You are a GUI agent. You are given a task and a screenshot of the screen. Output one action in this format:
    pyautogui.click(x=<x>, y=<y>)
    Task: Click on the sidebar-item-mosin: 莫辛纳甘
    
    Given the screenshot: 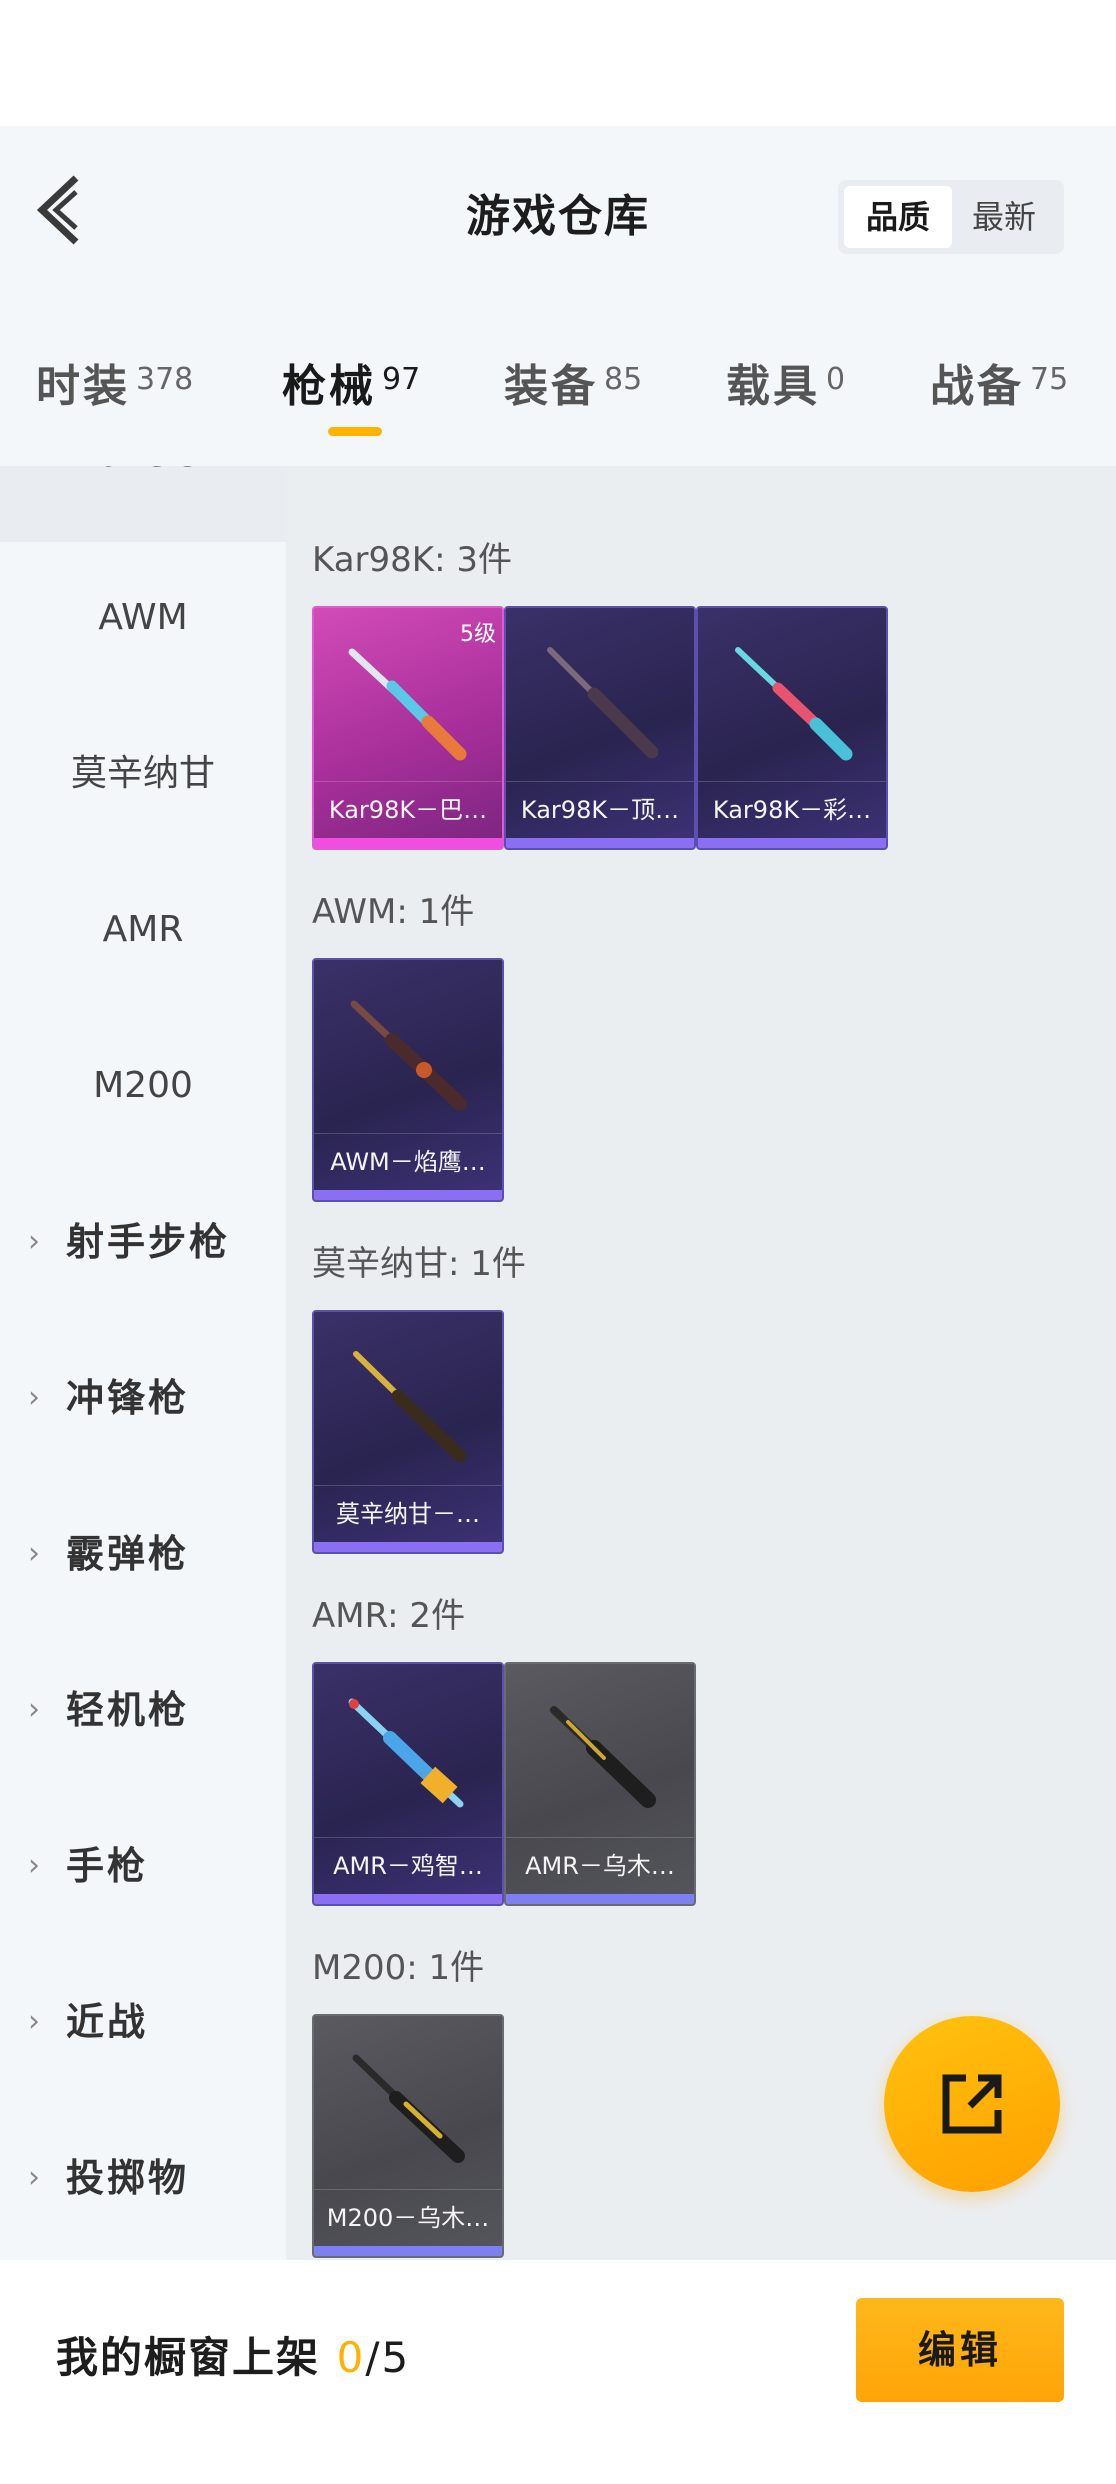 What is the action you would take?
    pyautogui.click(x=143, y=774)
    